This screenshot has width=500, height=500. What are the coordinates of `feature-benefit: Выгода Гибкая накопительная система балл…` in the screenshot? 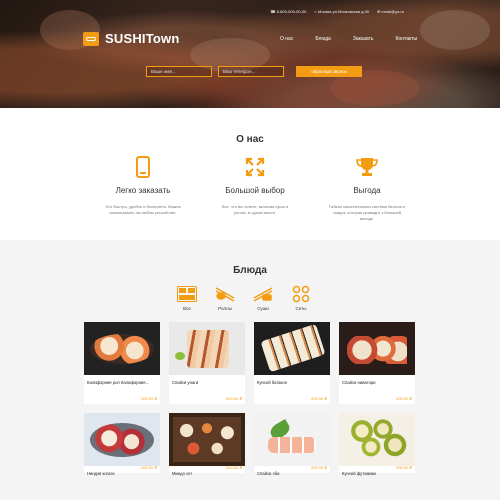 It's located at (367, 188).